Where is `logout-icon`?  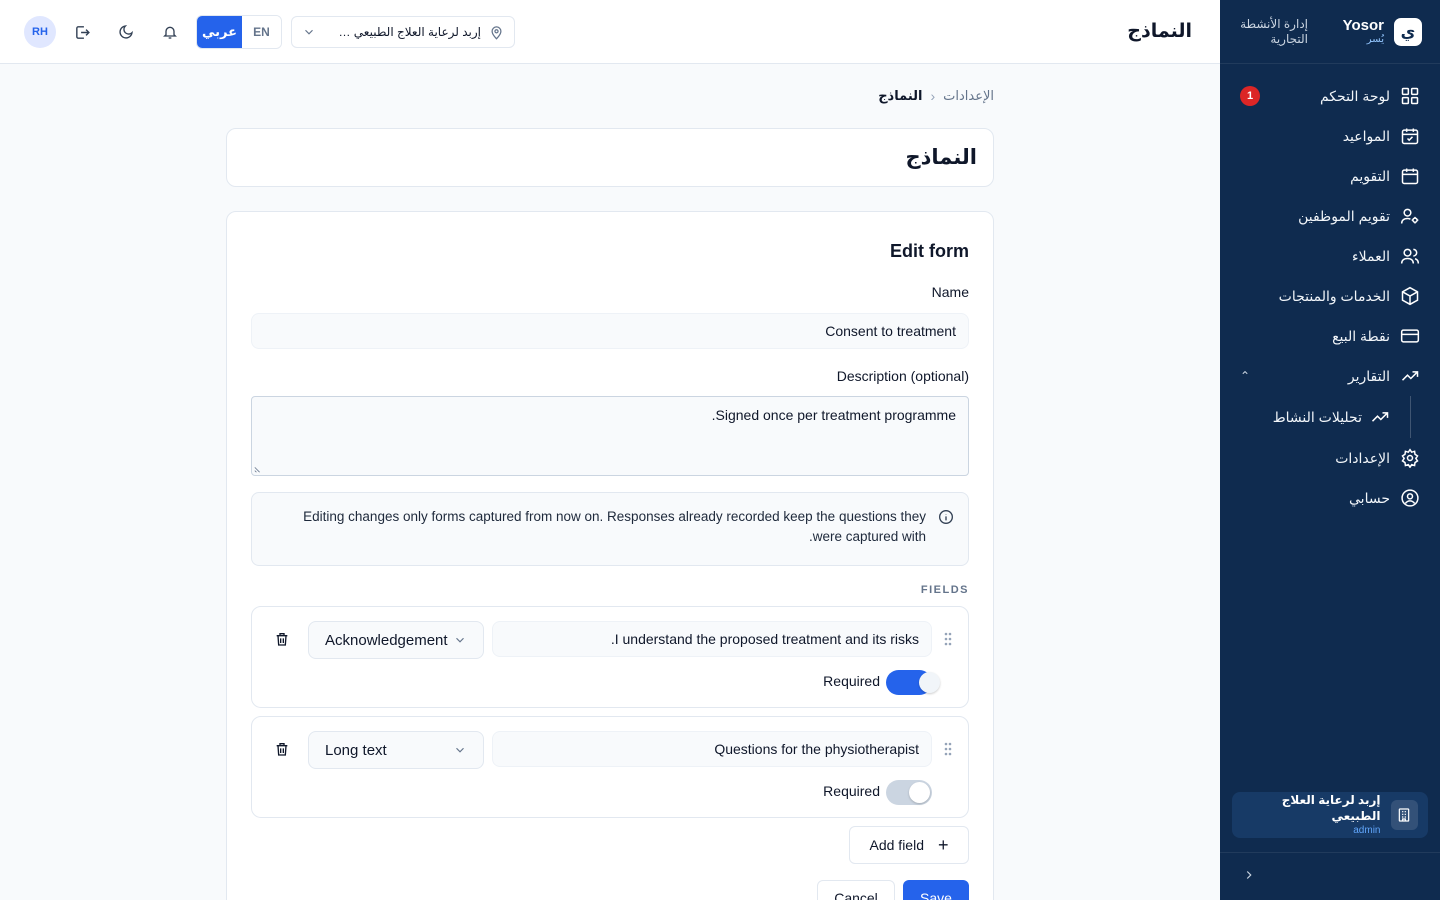 logout-icon is located at coordinates (82, 32).